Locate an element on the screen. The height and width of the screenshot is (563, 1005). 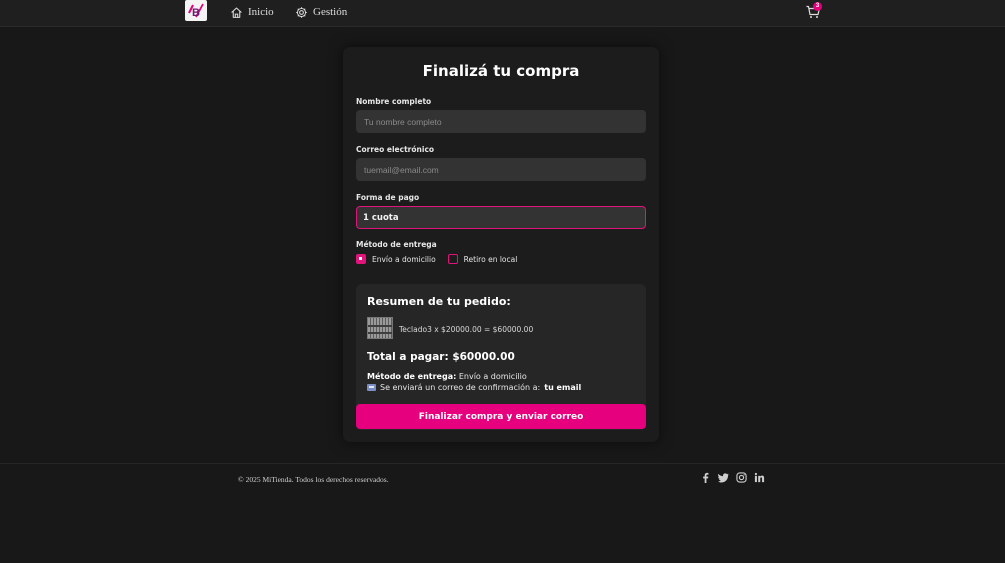
twitter-link is located at coordinates (723, 477).